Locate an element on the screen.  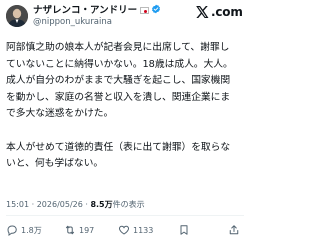
author-name-row: ナザレンコ・アンドリー is located at coordinates (97, 10).